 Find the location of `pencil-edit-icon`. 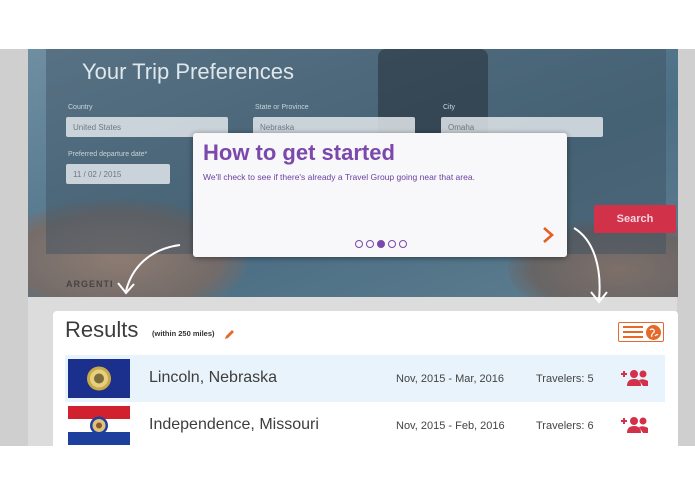

pencil-edit-icon is located at coordinates (230, 335).